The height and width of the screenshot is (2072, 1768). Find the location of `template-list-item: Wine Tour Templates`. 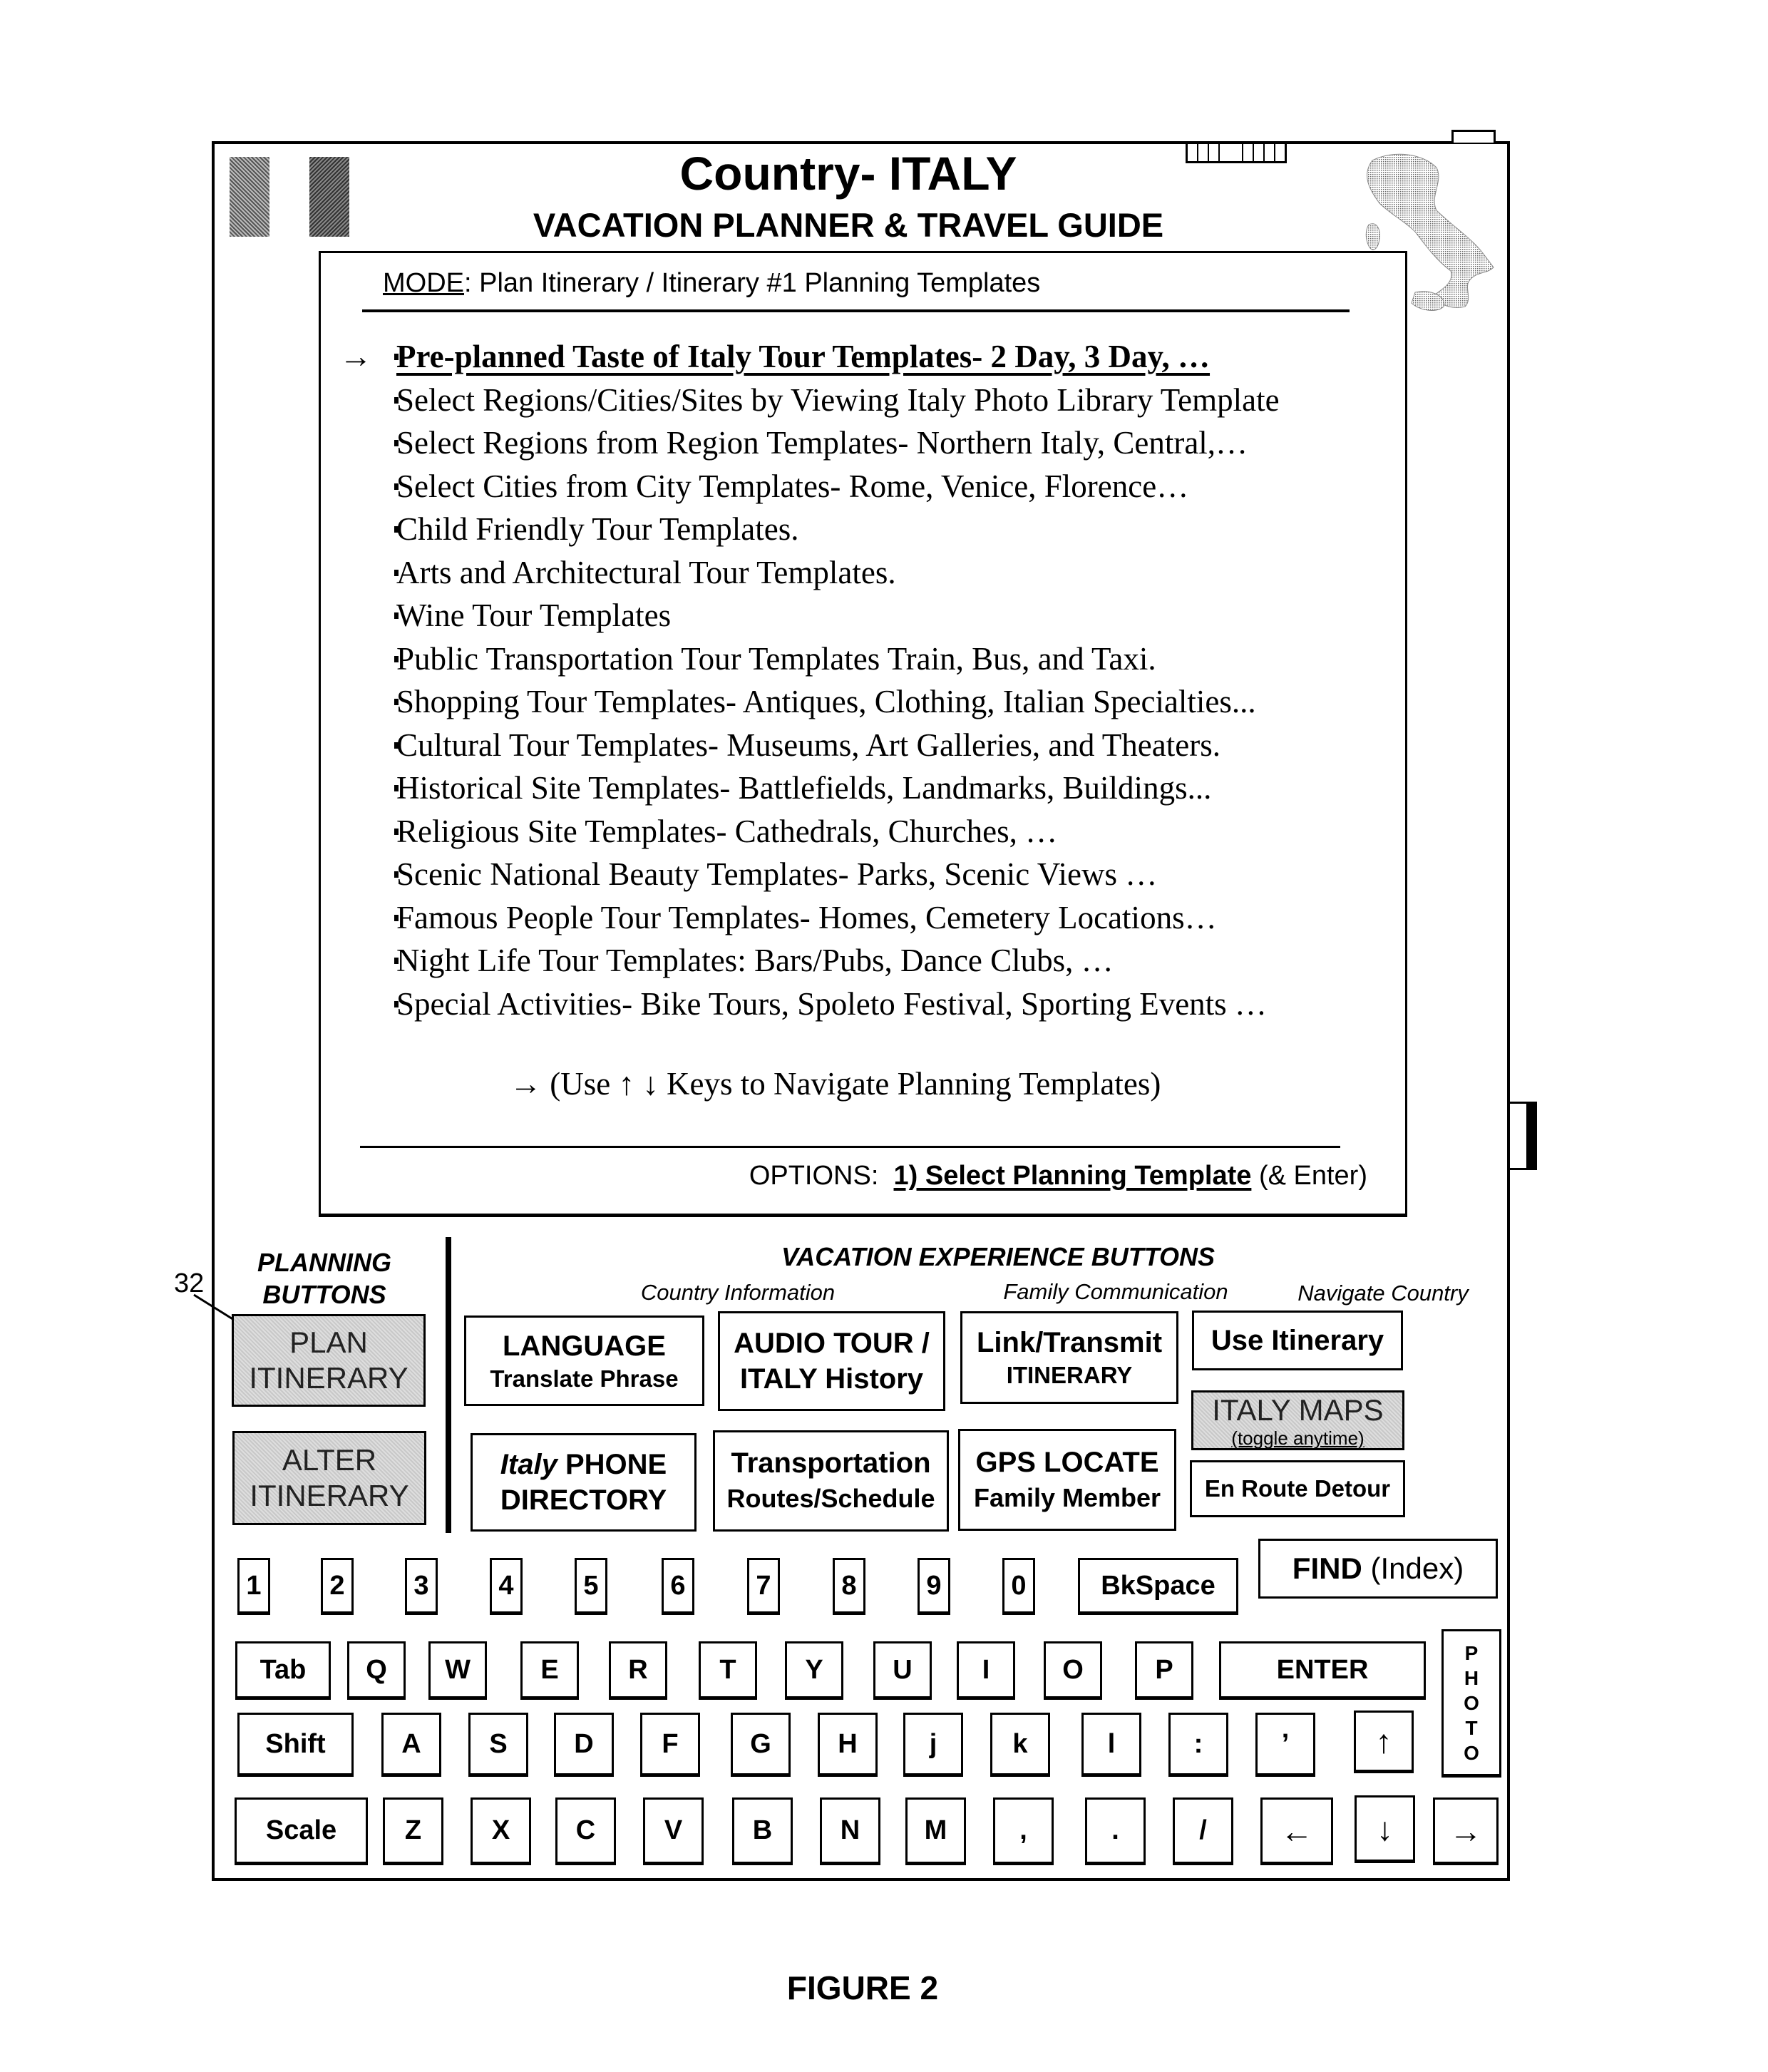

template-list-item: Wine Tour Templates is located at coordinates (874, 615).